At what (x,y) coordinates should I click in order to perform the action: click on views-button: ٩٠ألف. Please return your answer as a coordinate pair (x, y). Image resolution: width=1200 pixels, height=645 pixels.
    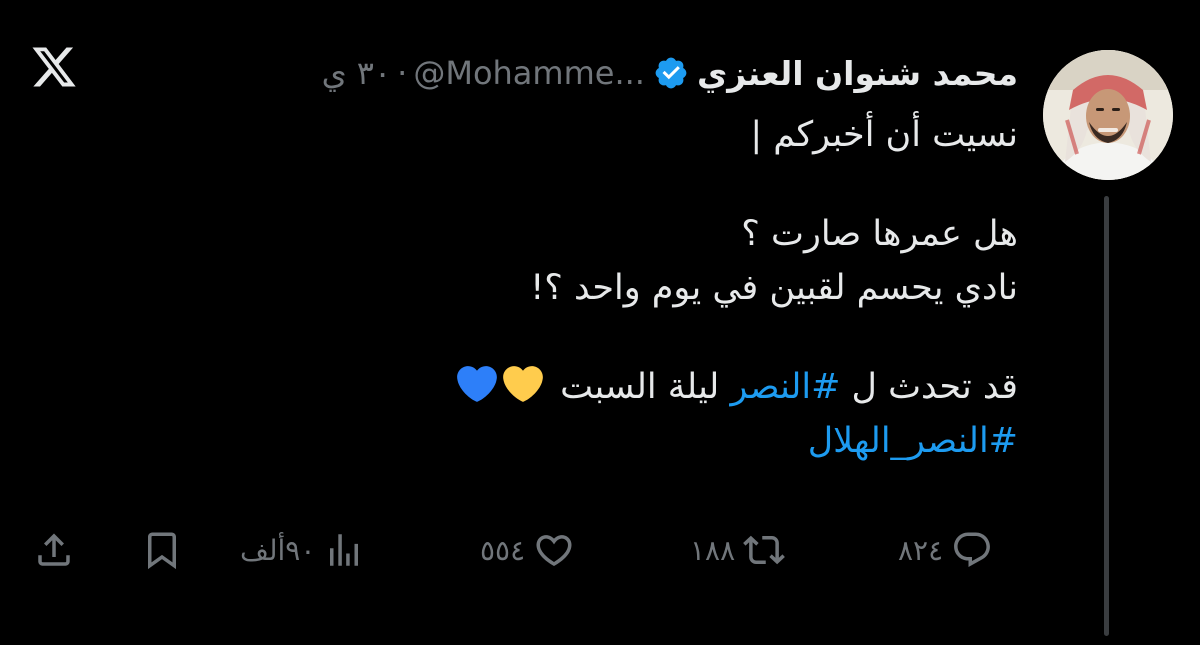
    Looking at the image, I should click on (302, 550).